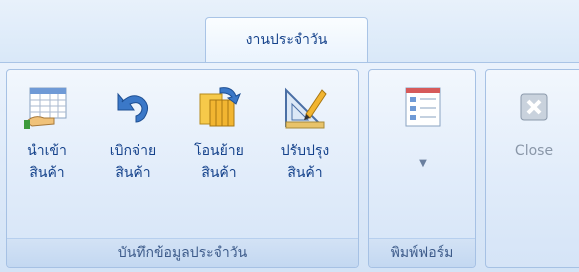  What do you see at coordinates (45, 108) in the screenshot?
I see `import-goods-icon` at bounding box center [45, 108].